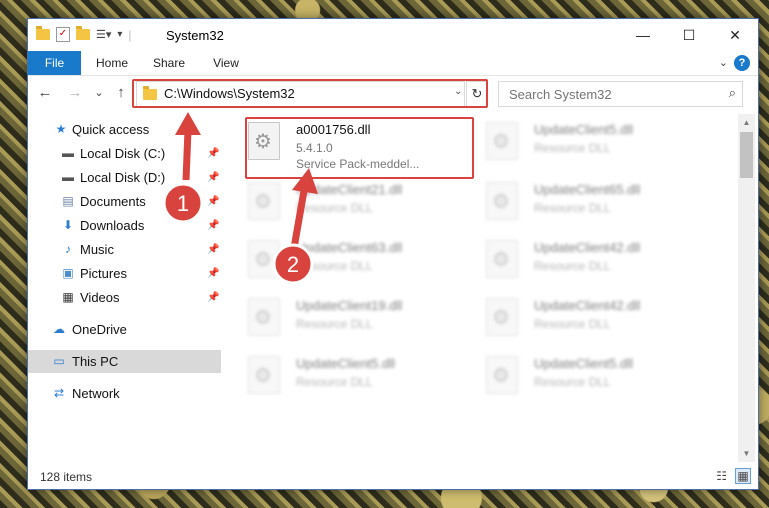  Describe the element at coordinates (187, 155) in the screenshot. I see `arrow-1-shaft` at that location.